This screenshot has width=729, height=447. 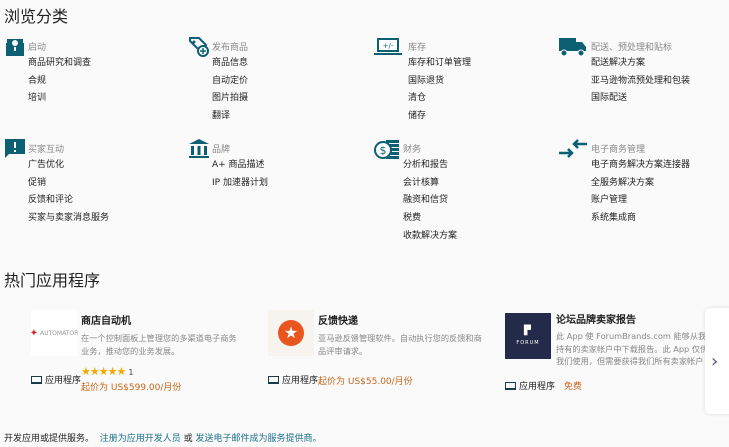 What do you see at coordinates (59, 65) in the screenshot?
I see `category-item: 商品研究和调查` at bounding box center [59, 65].